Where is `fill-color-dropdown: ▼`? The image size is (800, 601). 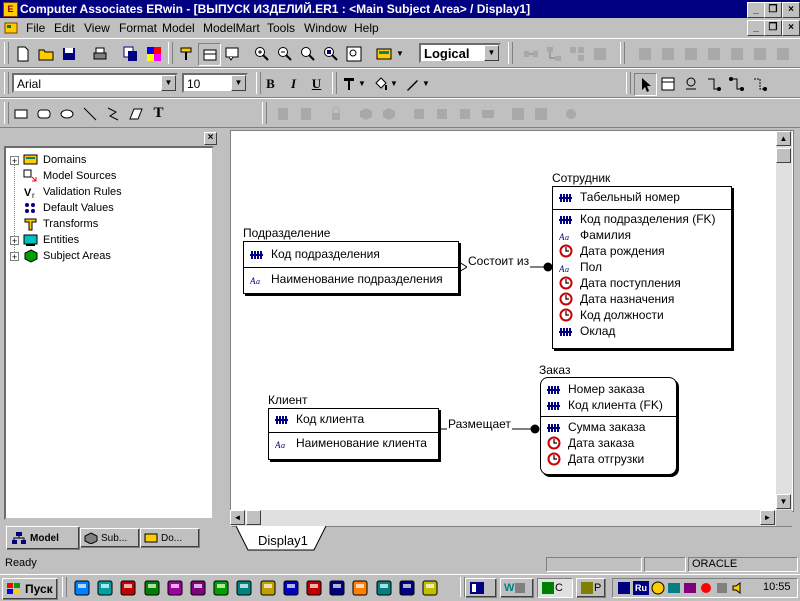 fill-color-dropdown: ▼ is located at coordinates (394, 83).